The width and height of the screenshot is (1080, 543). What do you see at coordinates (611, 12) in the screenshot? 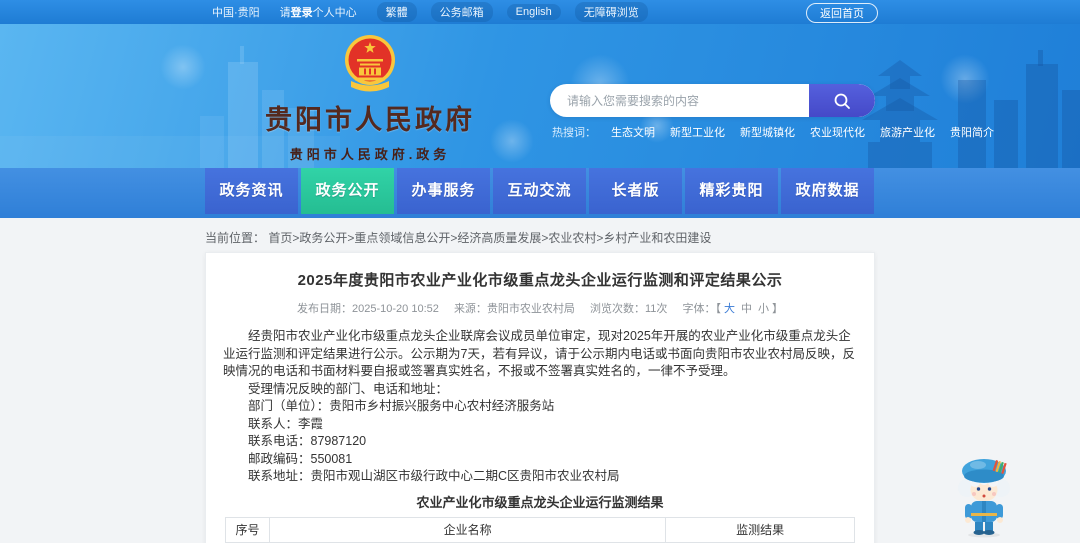
I see `topbar-chip: 无障碍浏览` at bounding box center [611, 12].